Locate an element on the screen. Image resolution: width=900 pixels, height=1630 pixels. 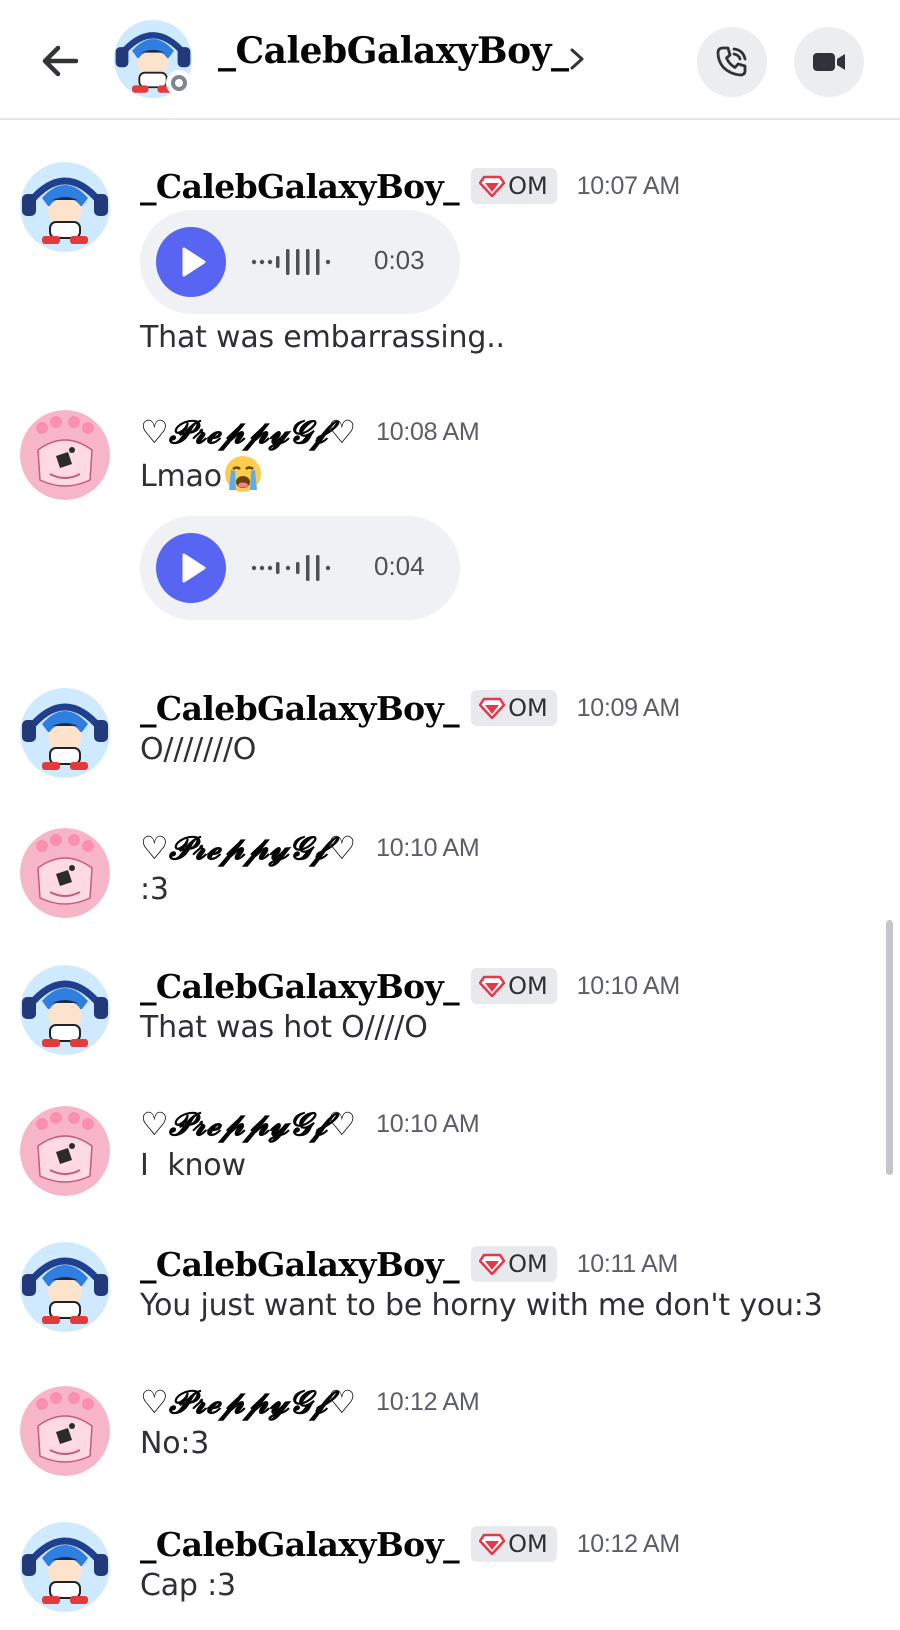
message-header: _CalebGalaxyBoy_ OM 10:09 AM is located at coordinates (410, 708).